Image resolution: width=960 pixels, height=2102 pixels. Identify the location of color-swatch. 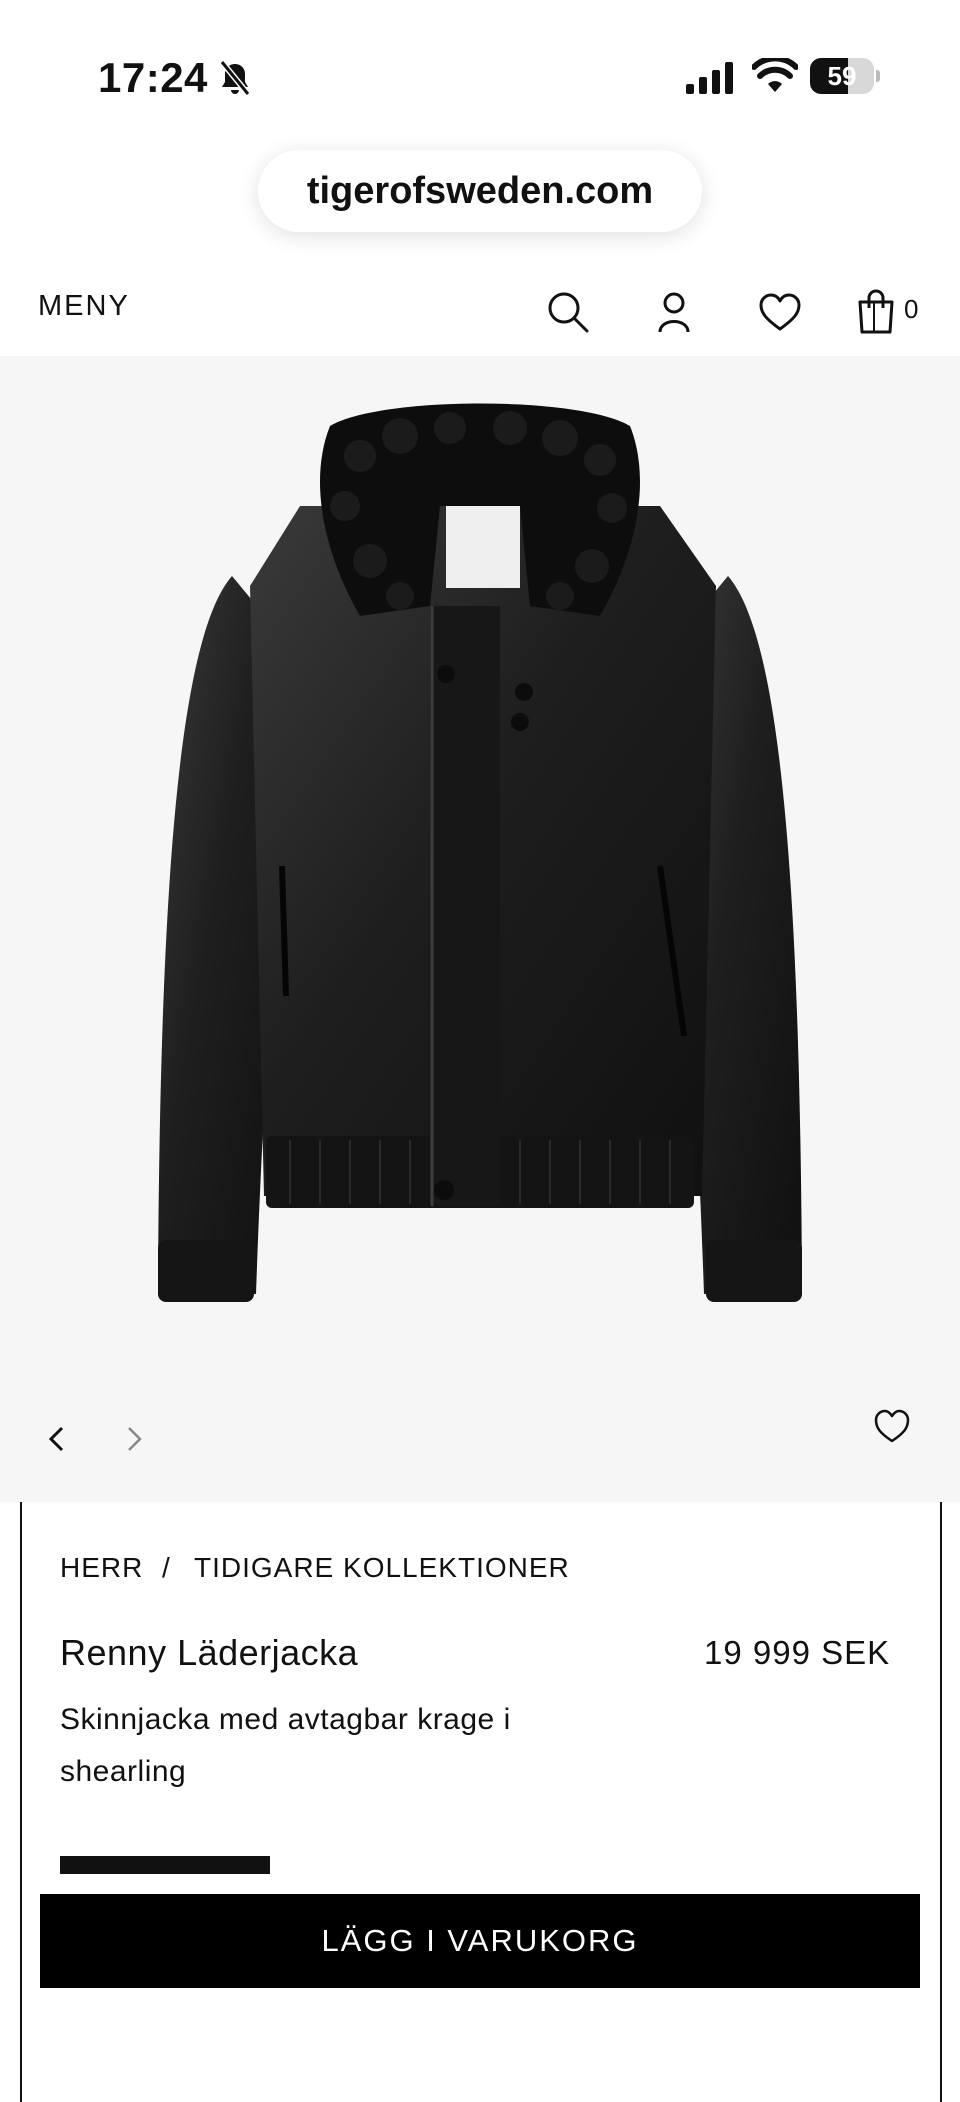
(165, 1865).